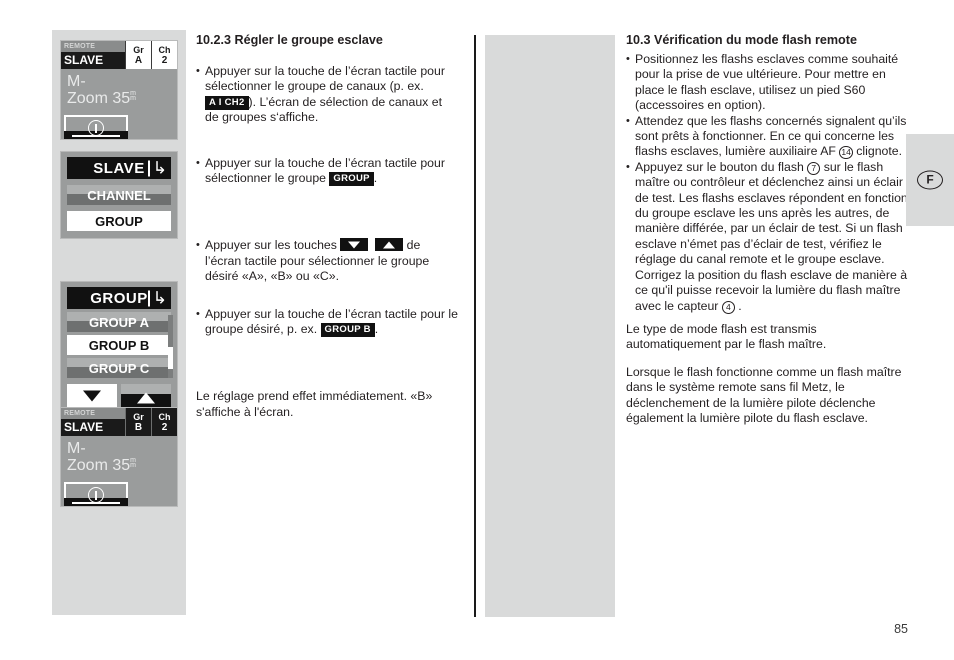 This screenshot has height=660, width=954. What do you see at coordinates (375, 178) in the screenshot?
I see `bullet2-text-part2: .` at bounding box center [375, 178].